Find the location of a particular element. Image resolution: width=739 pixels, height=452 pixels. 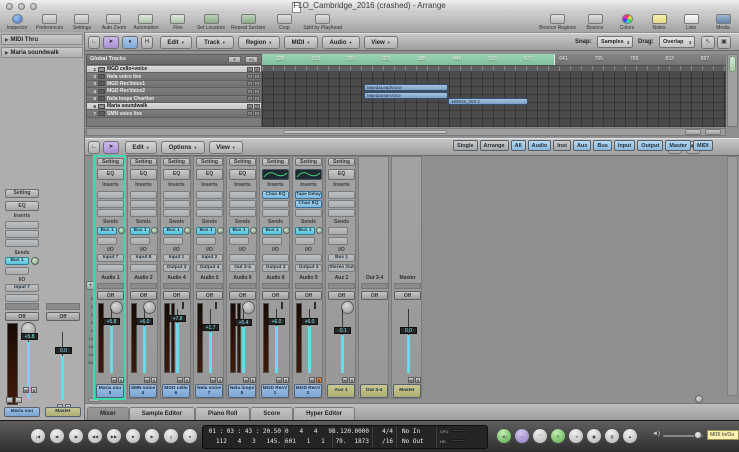

h-zoom-slider is located at coordinates (693, 132).